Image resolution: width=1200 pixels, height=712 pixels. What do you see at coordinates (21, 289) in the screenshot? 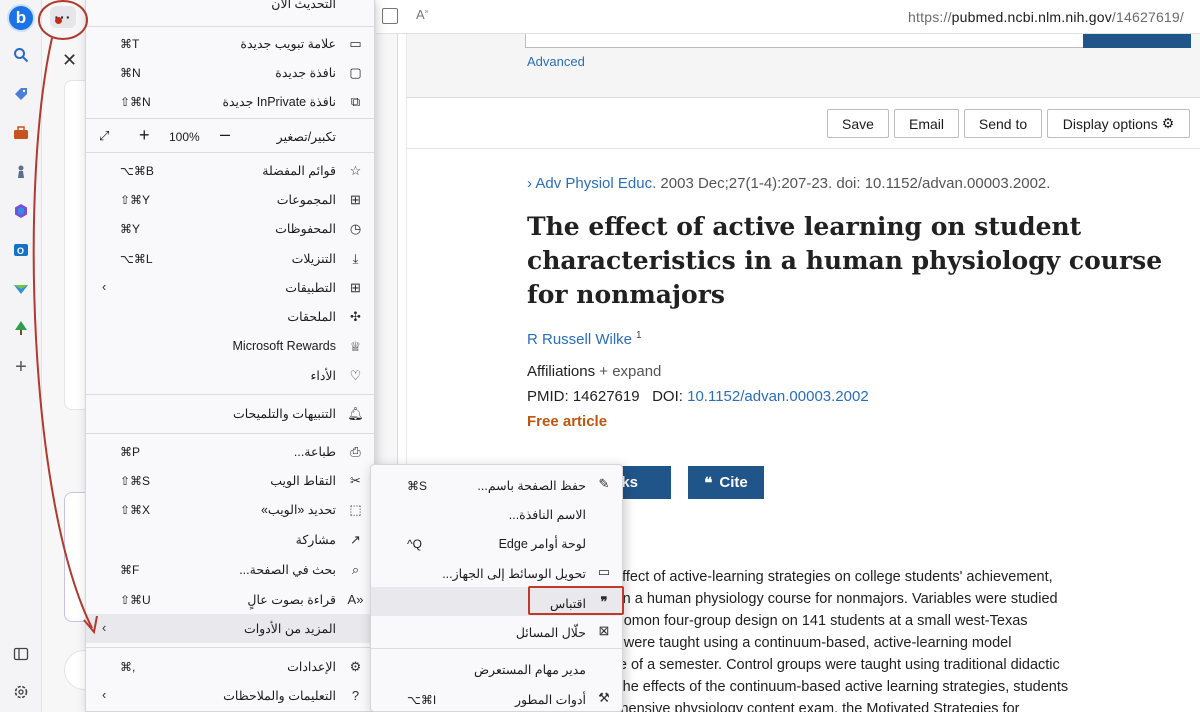
I see `drop-send-icon` at bounding box center [21, 289].